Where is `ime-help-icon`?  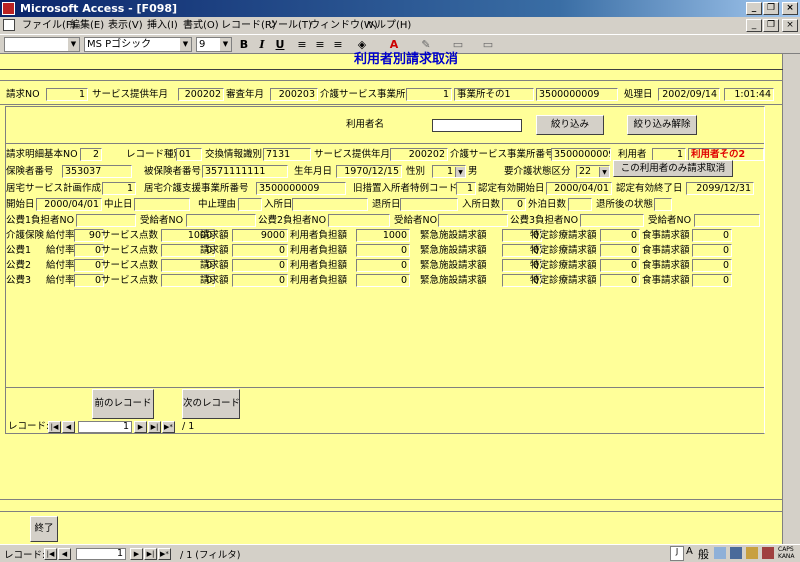
ime-help-icon is located at coordinates (768, 553).